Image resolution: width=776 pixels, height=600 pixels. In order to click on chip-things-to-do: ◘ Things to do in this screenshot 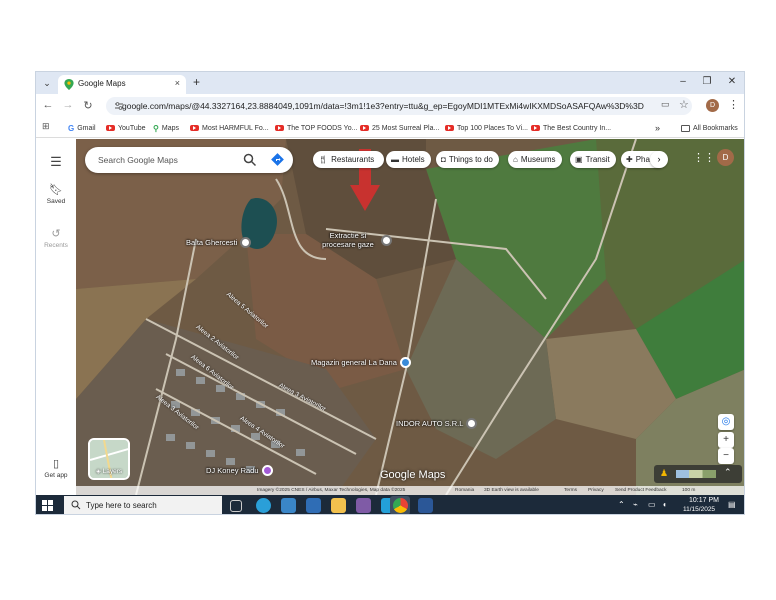, I will do `click(467, 159)`.